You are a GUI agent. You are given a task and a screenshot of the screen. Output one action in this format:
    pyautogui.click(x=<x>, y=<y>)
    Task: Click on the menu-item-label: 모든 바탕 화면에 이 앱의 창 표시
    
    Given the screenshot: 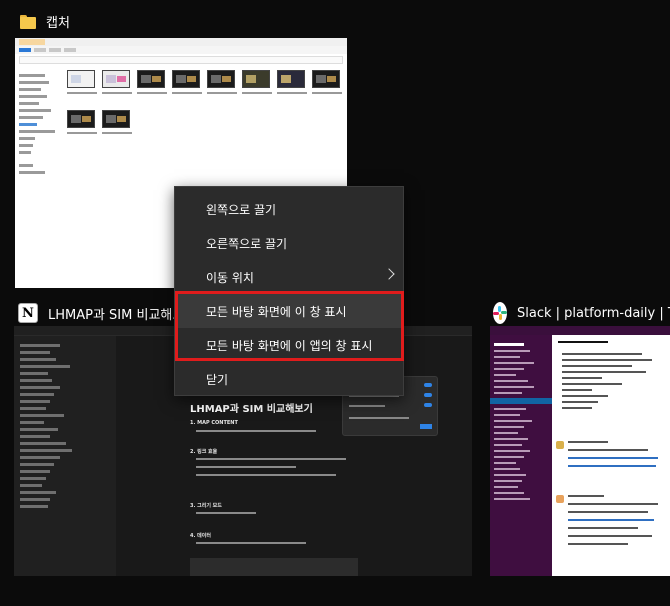 What is the action you would take?
    pyautogui.click(x=289, y=345)
    